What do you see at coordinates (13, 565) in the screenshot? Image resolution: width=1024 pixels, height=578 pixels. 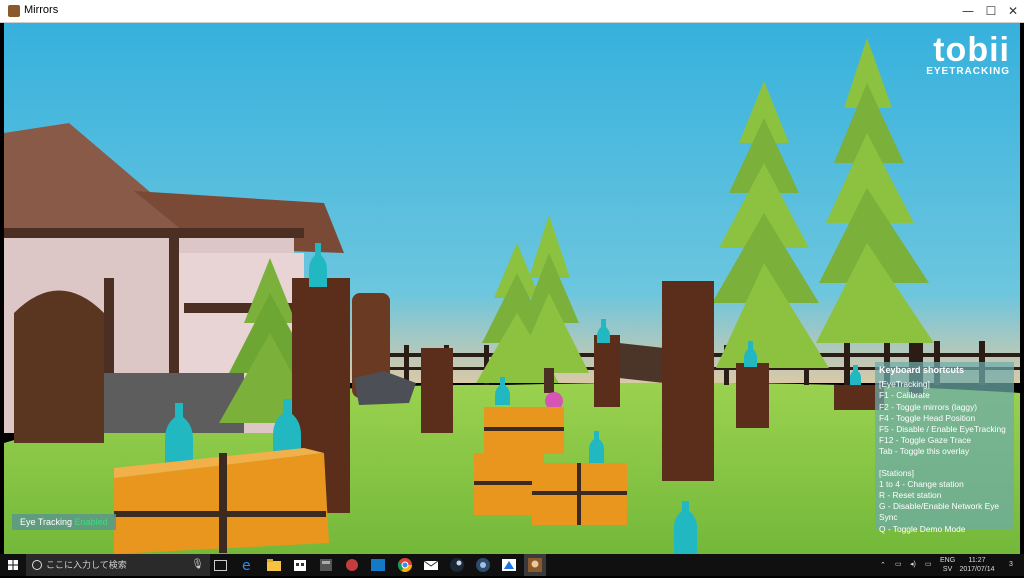 I see `windows-start-icon` at bounding box center [13, 565].